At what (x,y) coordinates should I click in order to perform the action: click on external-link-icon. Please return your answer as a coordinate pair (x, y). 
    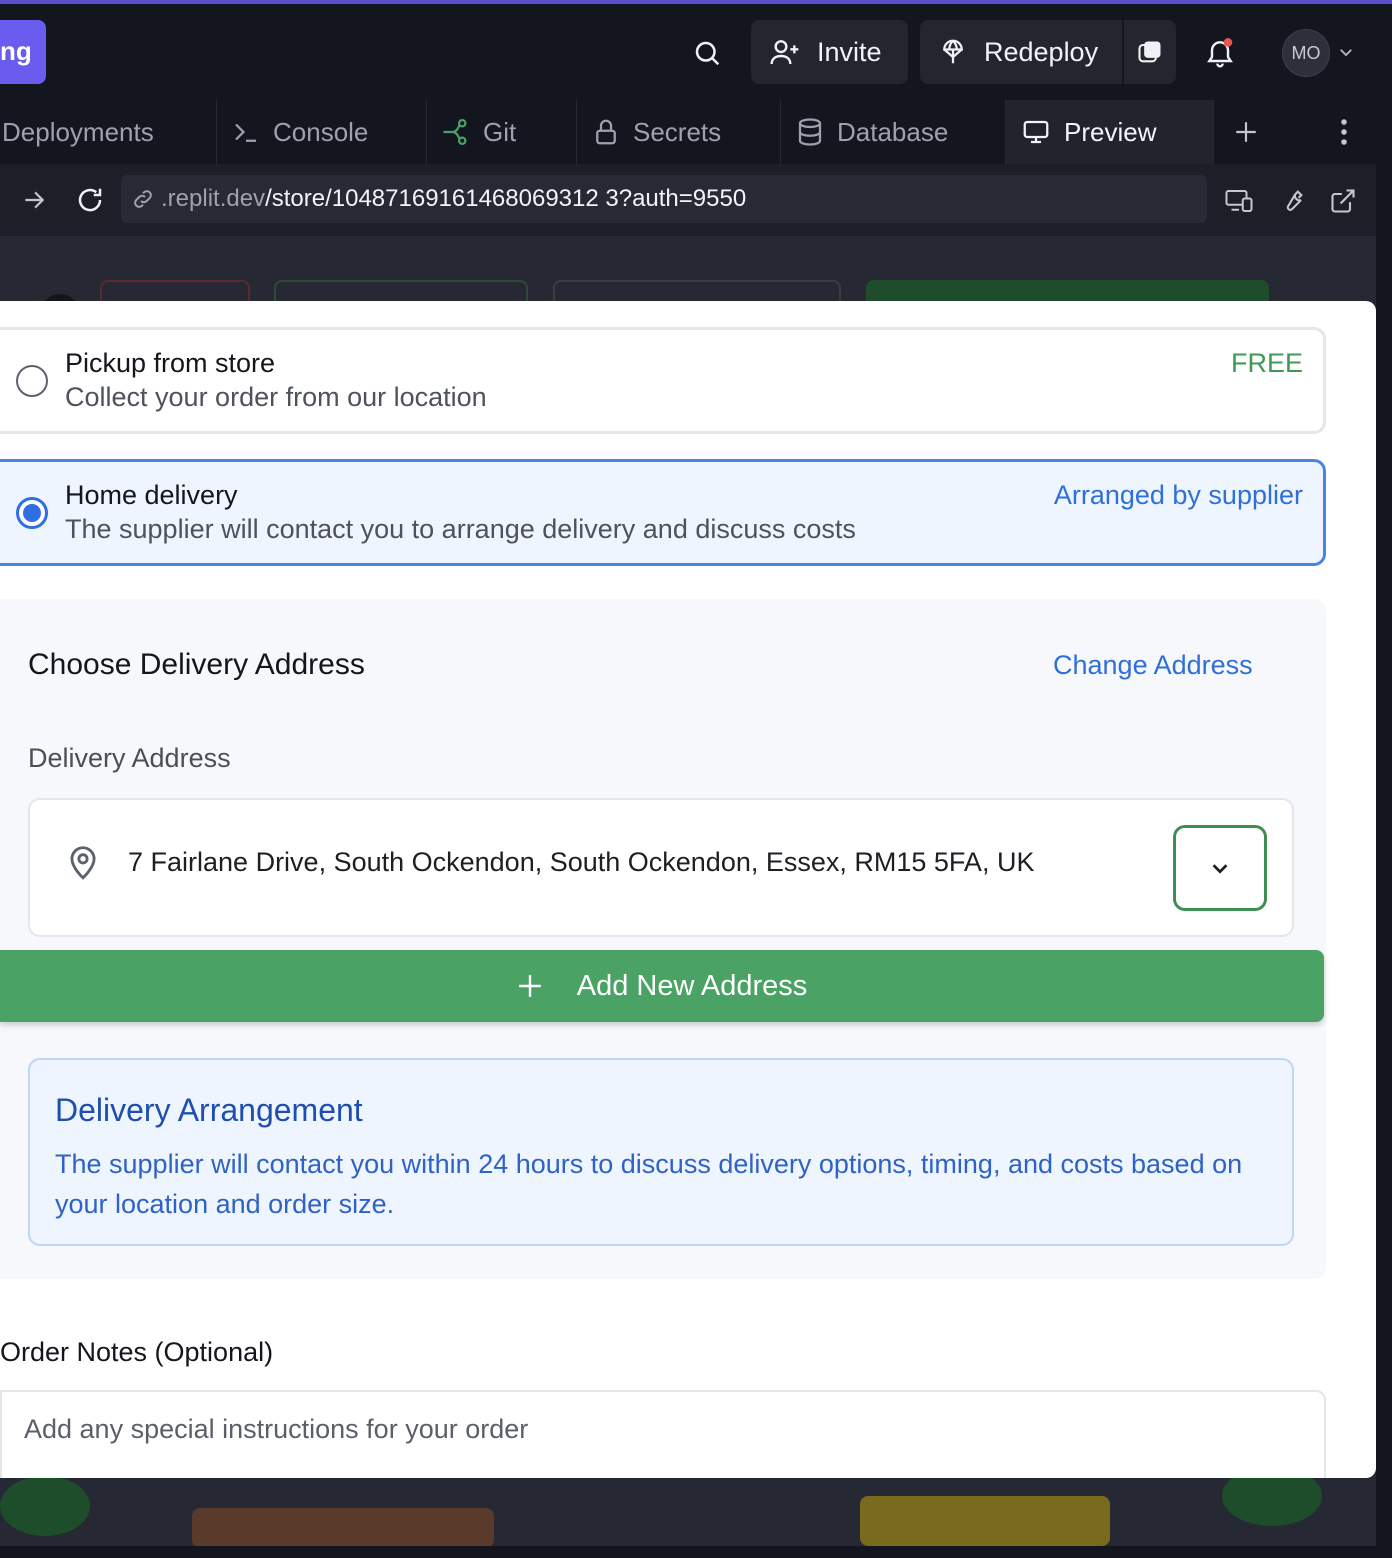
    Looking at the image, I should click on (1343, 201).